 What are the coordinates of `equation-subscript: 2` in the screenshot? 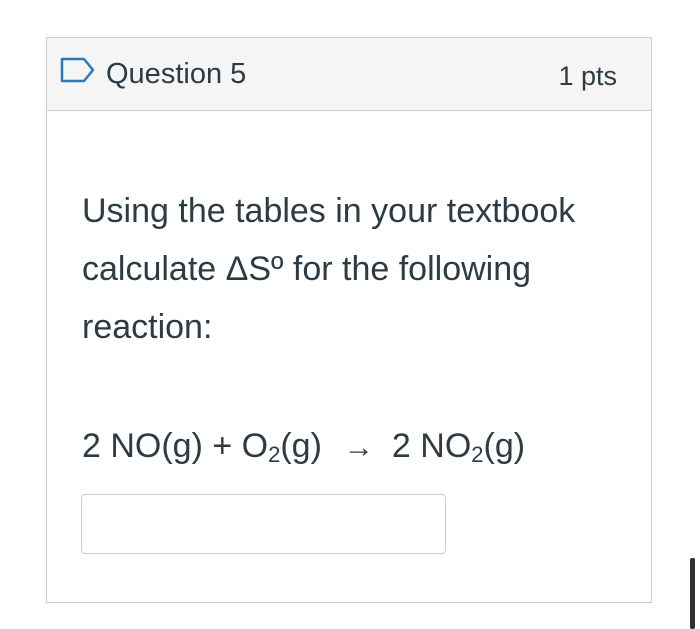 It's located at (274, 454).